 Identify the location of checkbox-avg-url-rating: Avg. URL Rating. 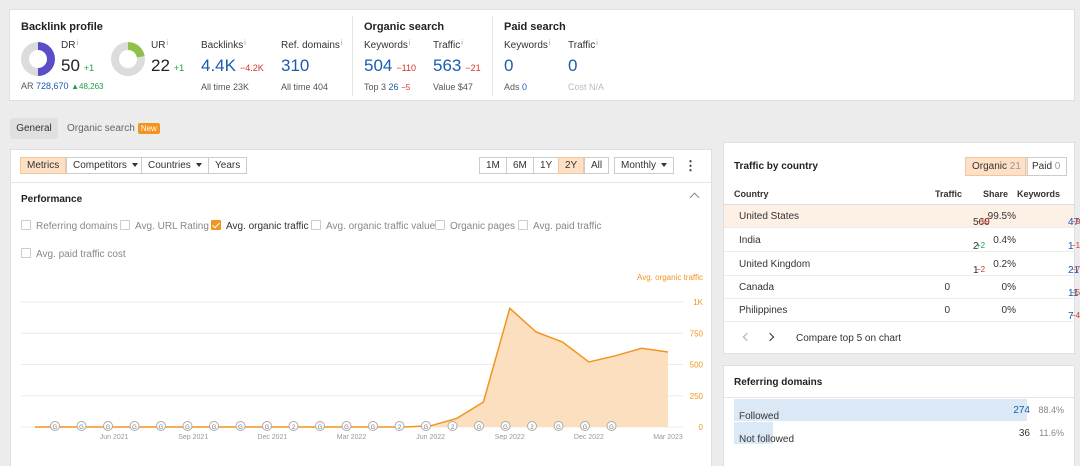
(164, 226).